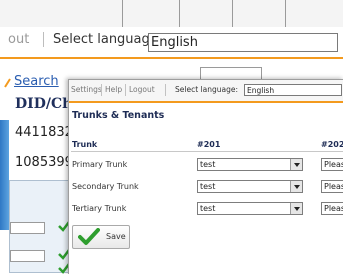 The image size is (343, 274). What do you see at coordinates (113, 89) in the screenshot?
I see `help-link: Help` at bounding box center [113, 89].